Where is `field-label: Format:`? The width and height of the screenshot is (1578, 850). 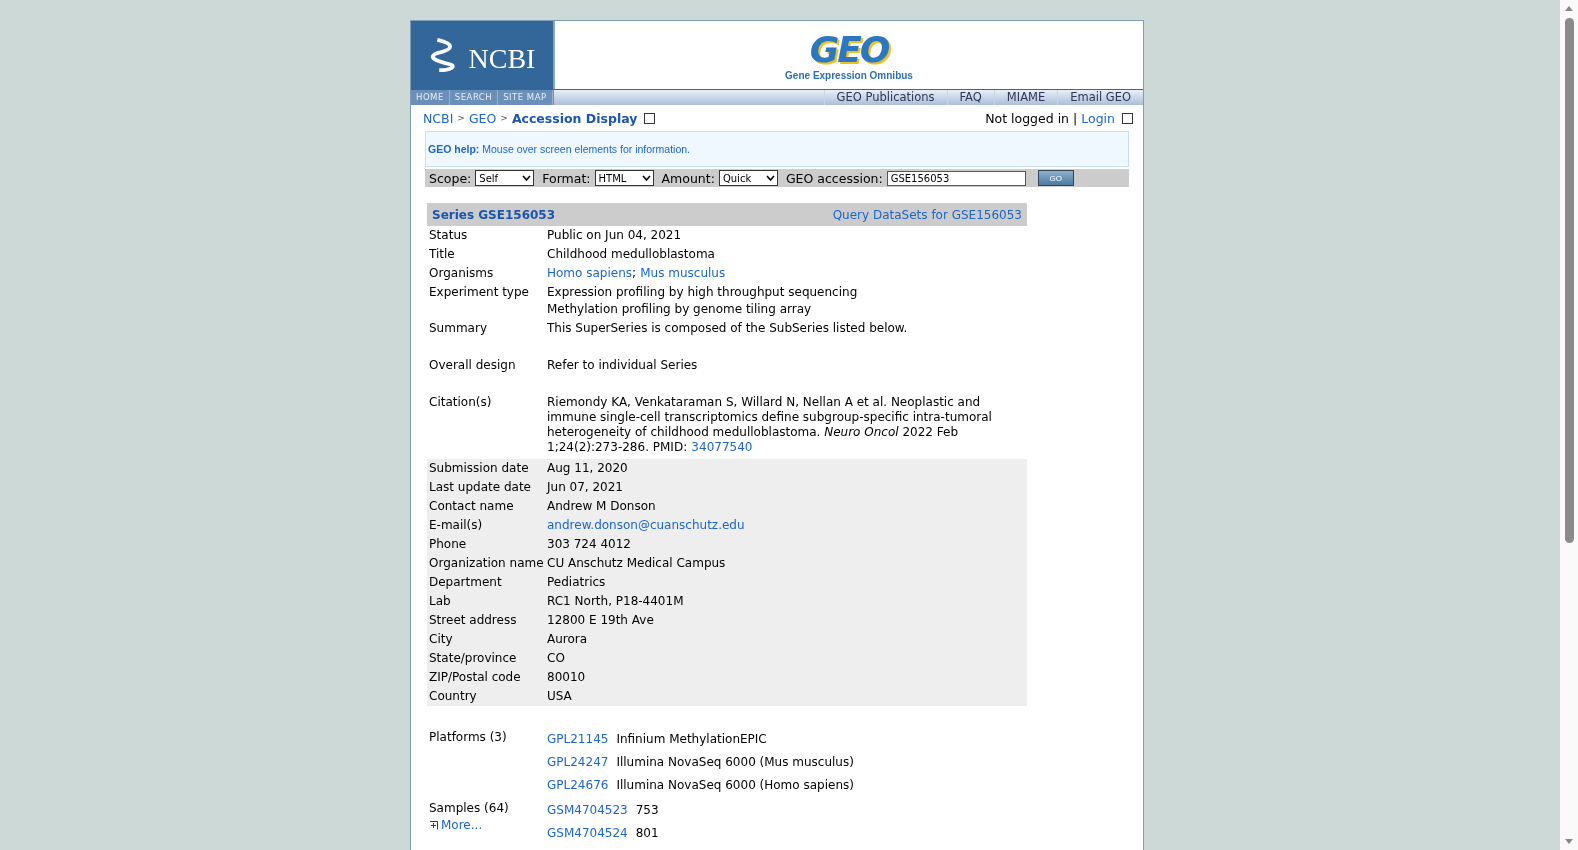 field-label: Format: is located at coordinates (566, 178).